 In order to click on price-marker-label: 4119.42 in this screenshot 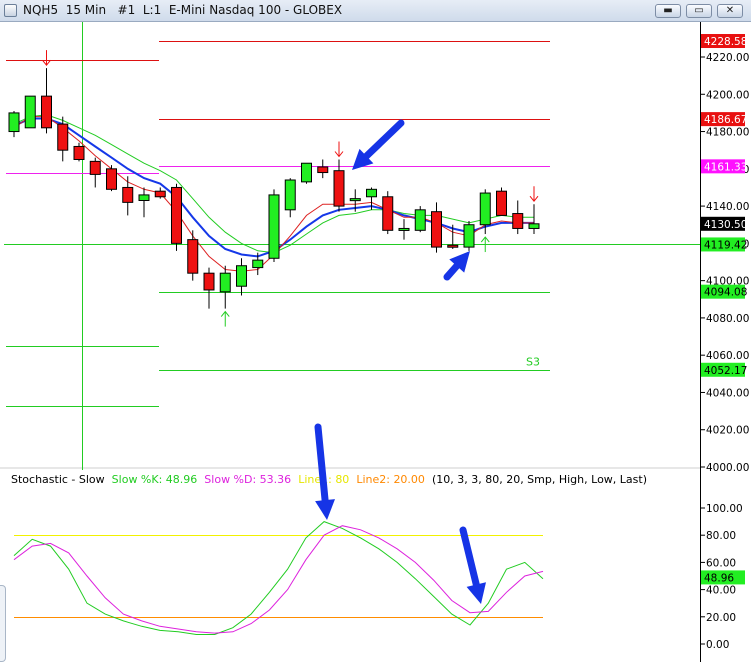, I will do `click(725, 245)`.